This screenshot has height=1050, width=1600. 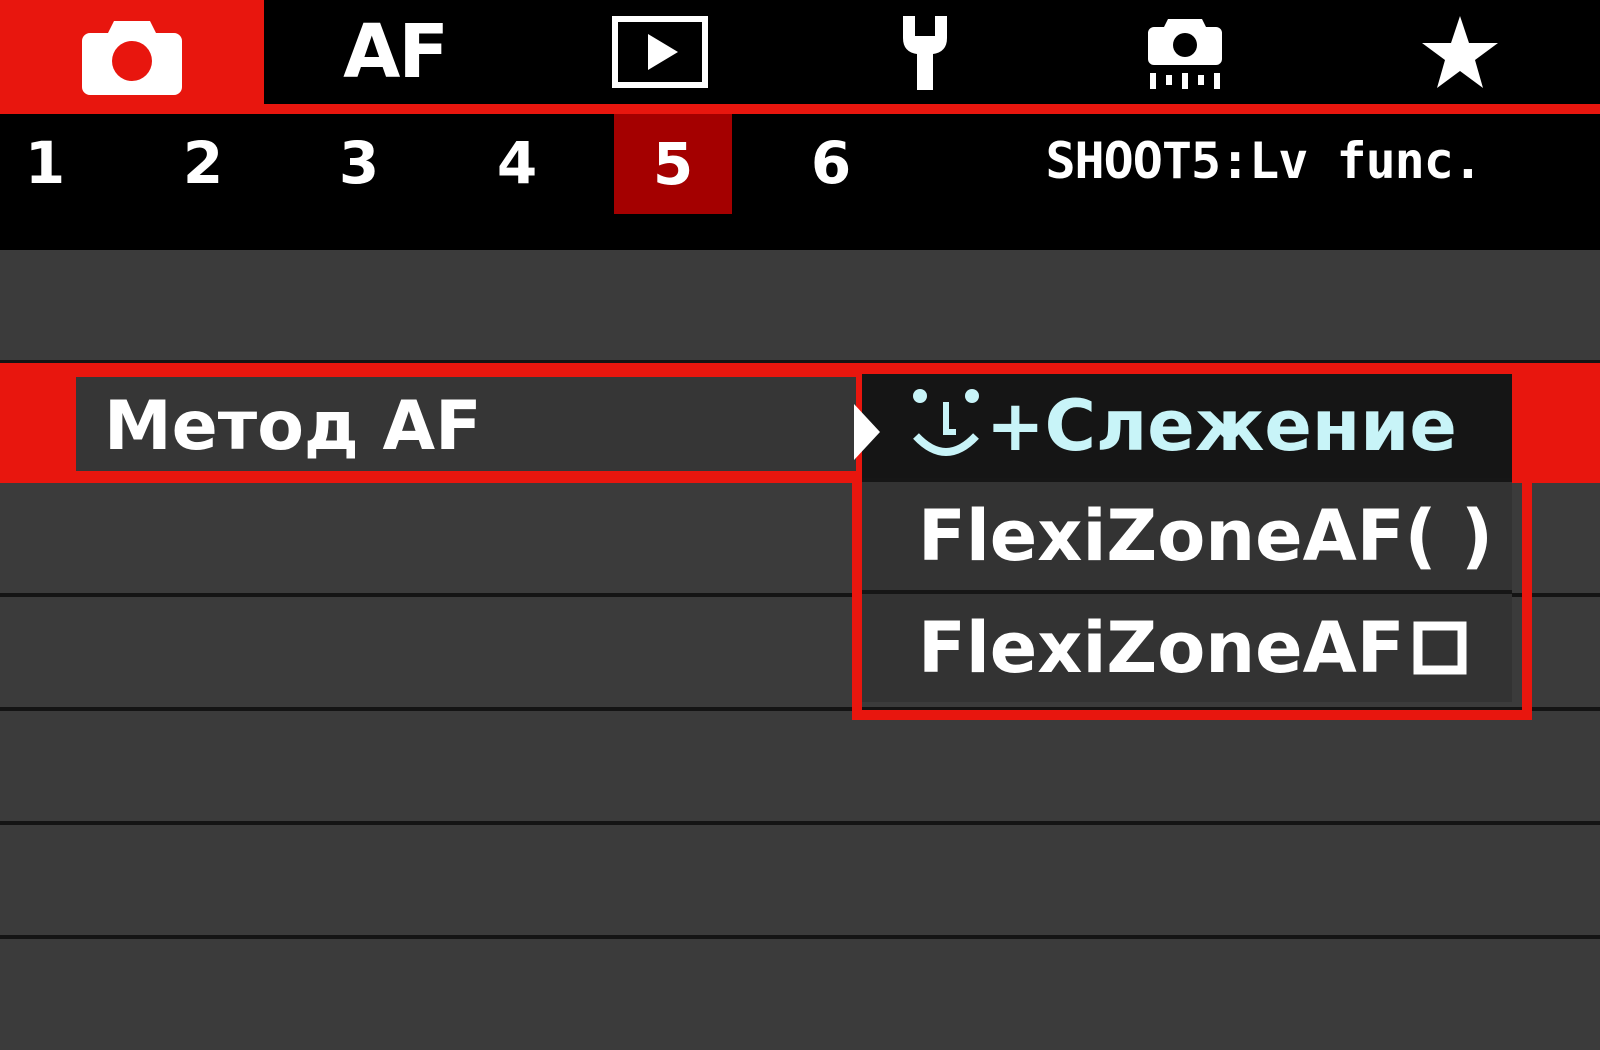 What do you see at coordinates (293, 426) in the screenshot?
I see `menu-item-label: Метод AF` at bounding box center [293, 426].